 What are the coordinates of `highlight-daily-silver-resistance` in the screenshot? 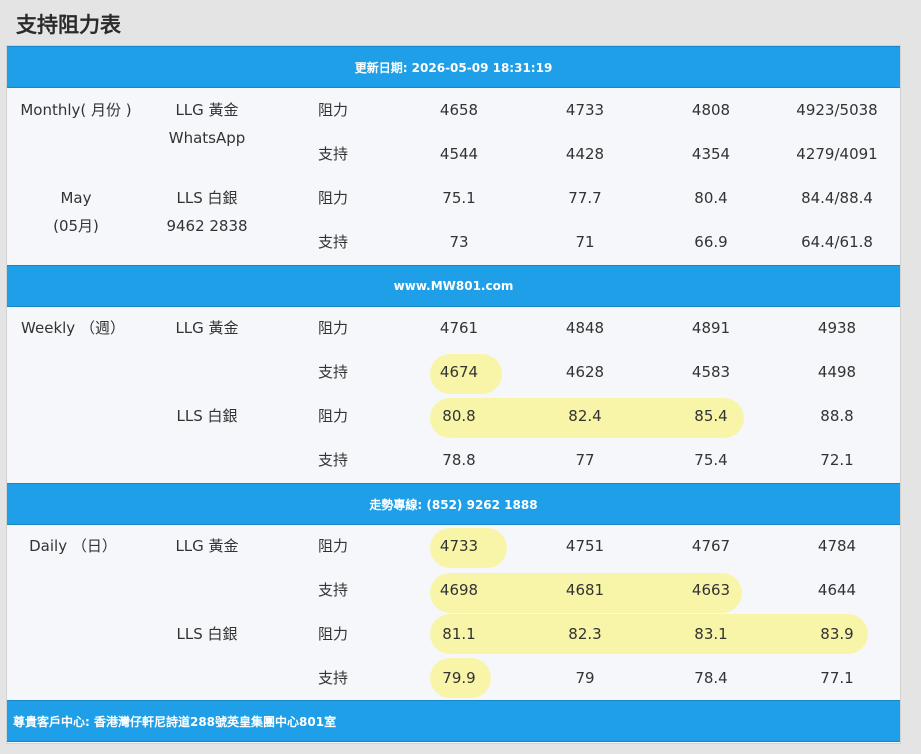 It's located at (649, 634).